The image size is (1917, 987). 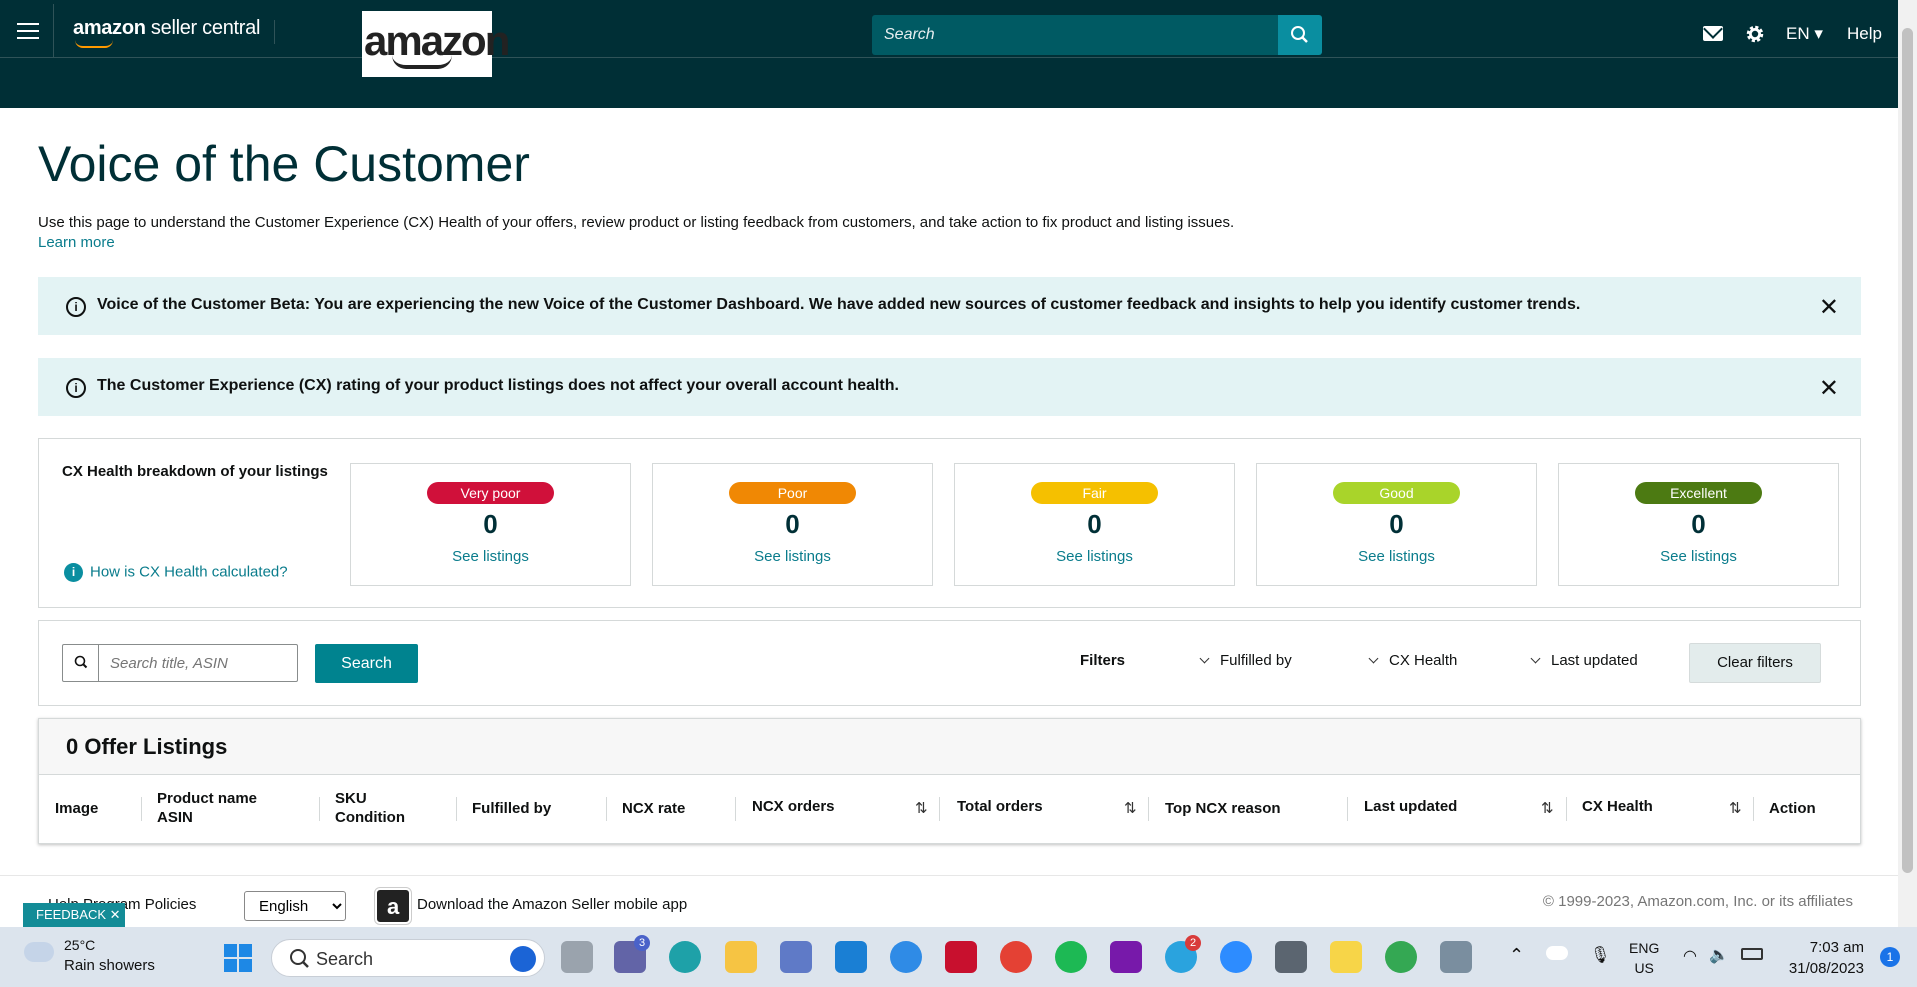 I want to click on footer-language-select: English, so click(x=295, y=906).